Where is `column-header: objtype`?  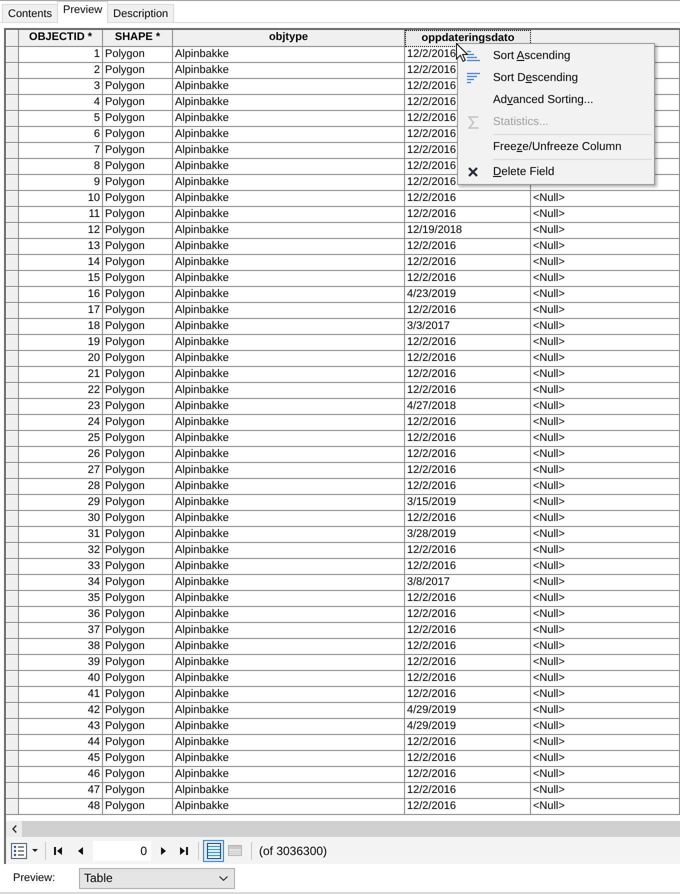 column-header: objtype is located at coordinates (289, 38).